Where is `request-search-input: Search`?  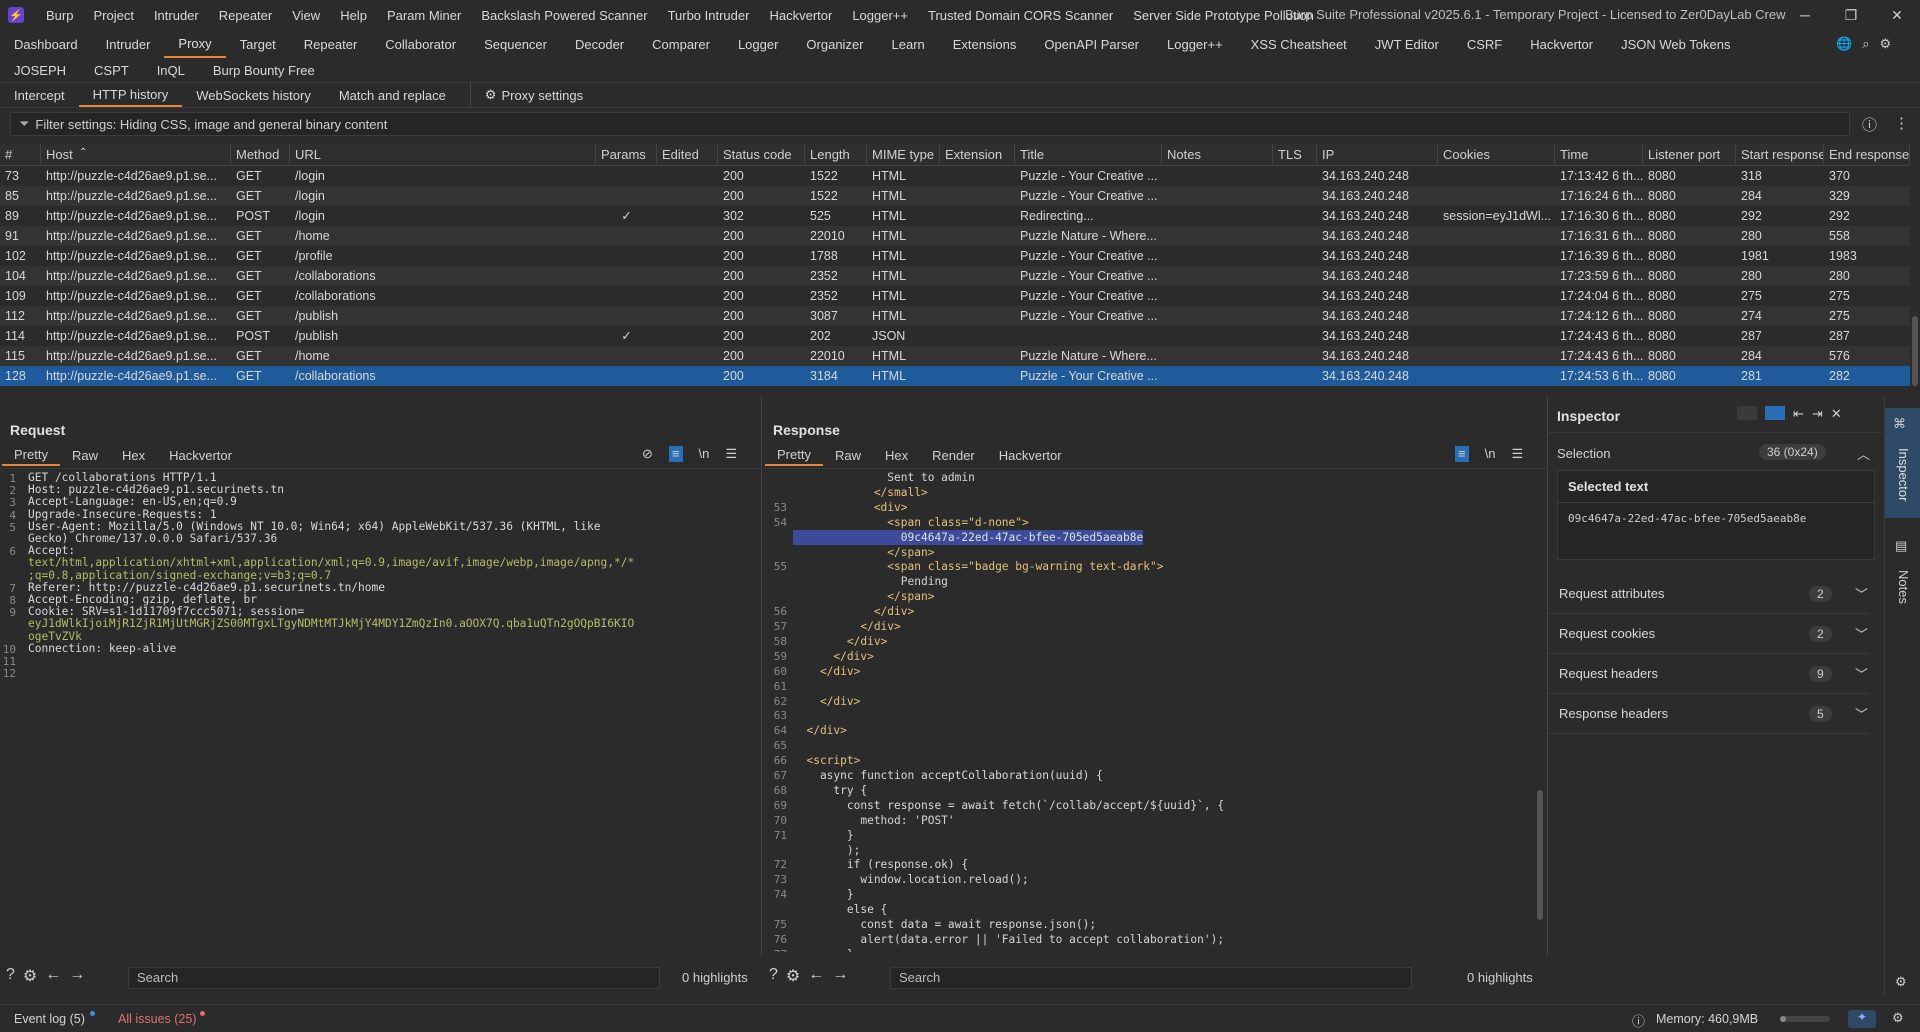
request-search-input: Search is located at coordinates (394, 978).